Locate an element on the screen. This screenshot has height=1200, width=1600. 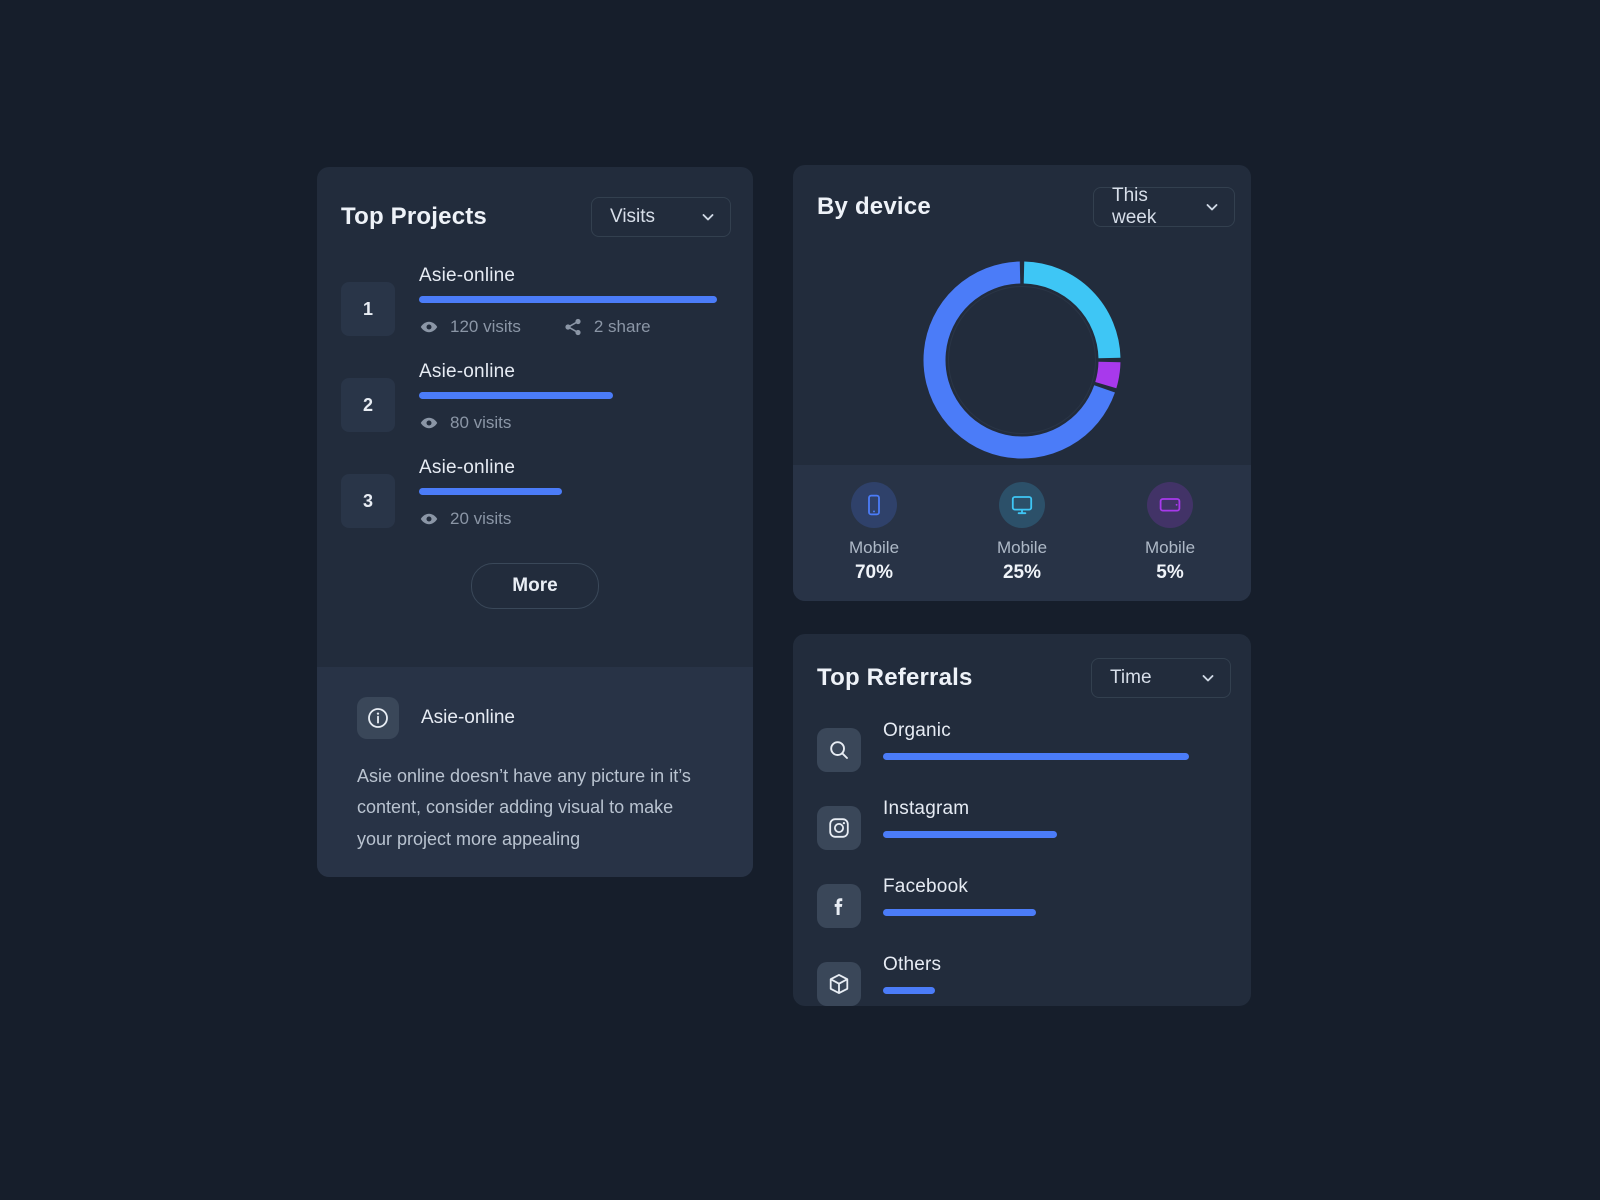
visits-stat: 20 visits is located at coordinates (465, 519).